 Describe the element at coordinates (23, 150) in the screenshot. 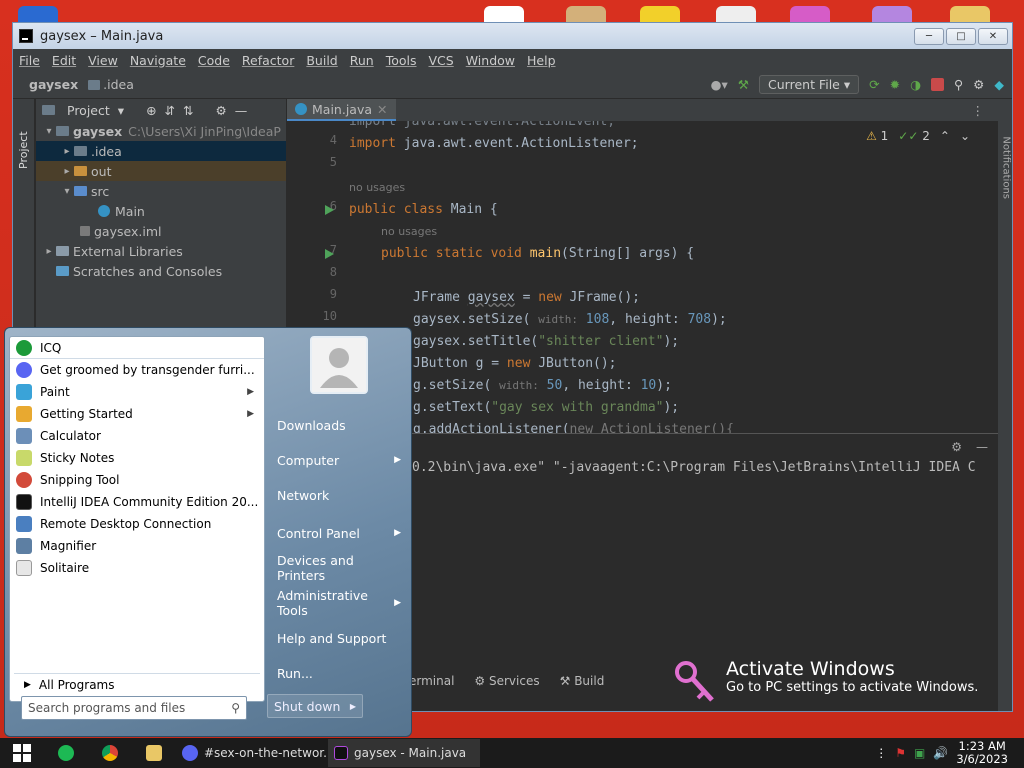

I see `project-tool-tab: Project` at that location.